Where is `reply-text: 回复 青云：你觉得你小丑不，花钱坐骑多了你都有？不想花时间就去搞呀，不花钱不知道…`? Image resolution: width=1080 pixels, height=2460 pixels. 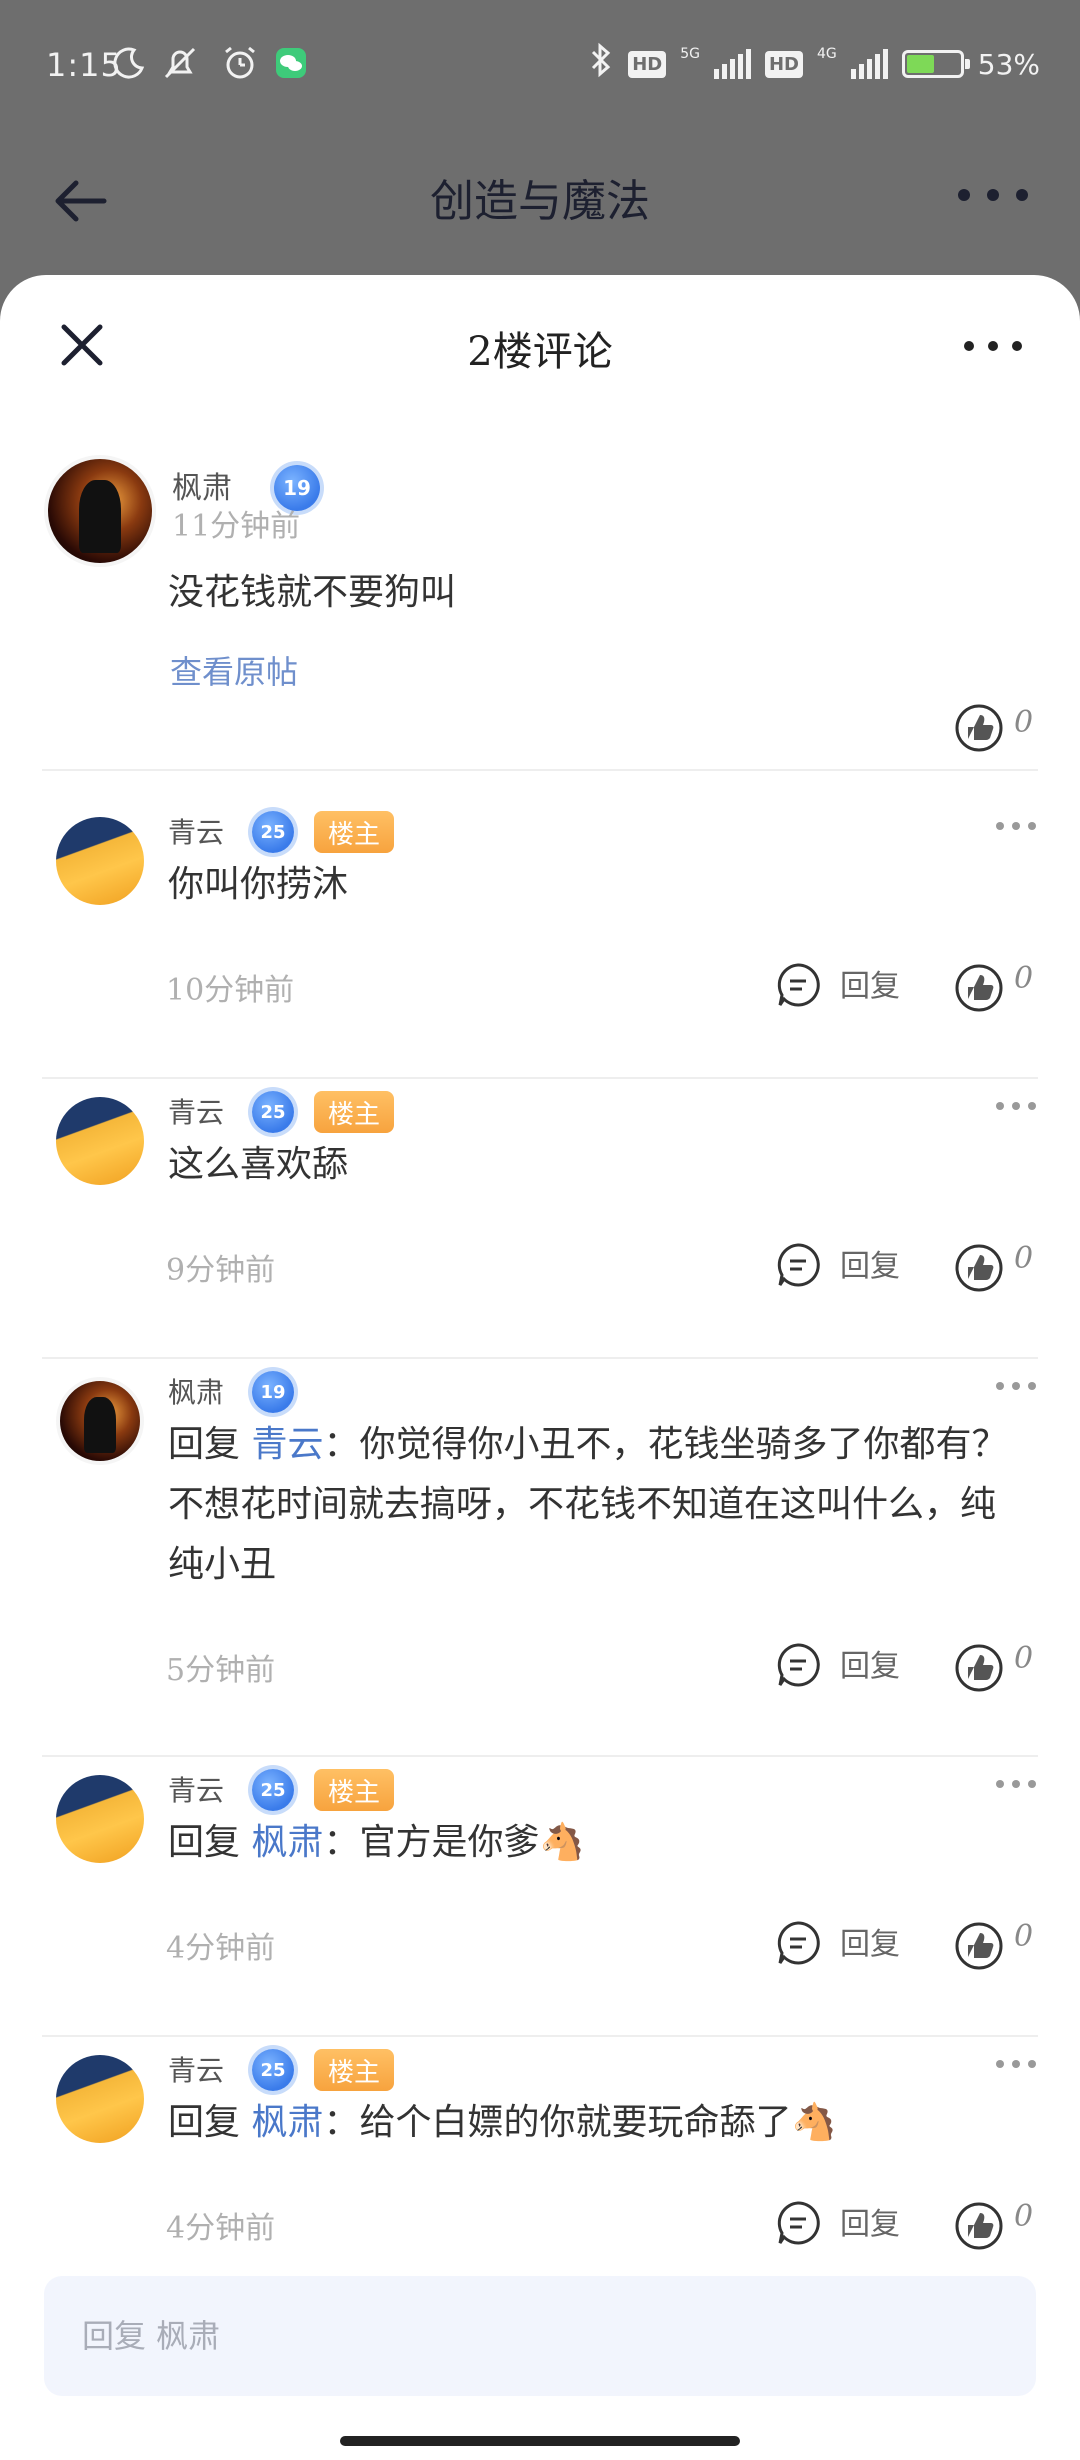 reply-text: 回复 青云：你觉得你小丑不，花钱坐骑多了你都有？不想花时间就去搞呀，不花钱不知道… is located at coordinates (593, 1505).